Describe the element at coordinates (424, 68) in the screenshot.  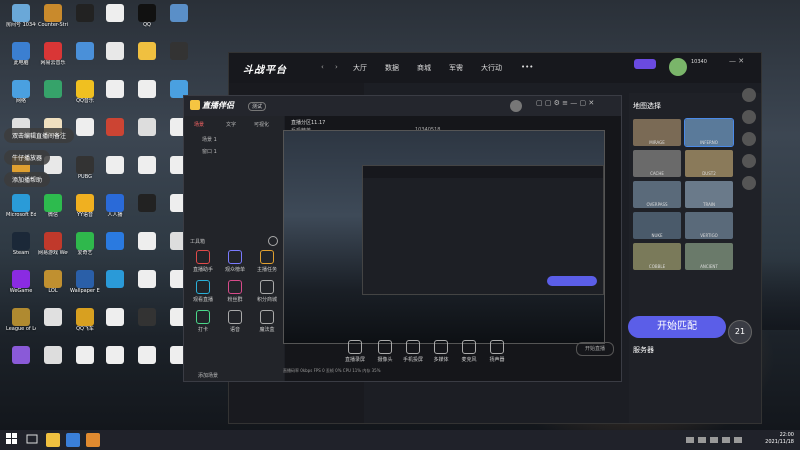
I see `nav-tab-store: 商城` at that location.